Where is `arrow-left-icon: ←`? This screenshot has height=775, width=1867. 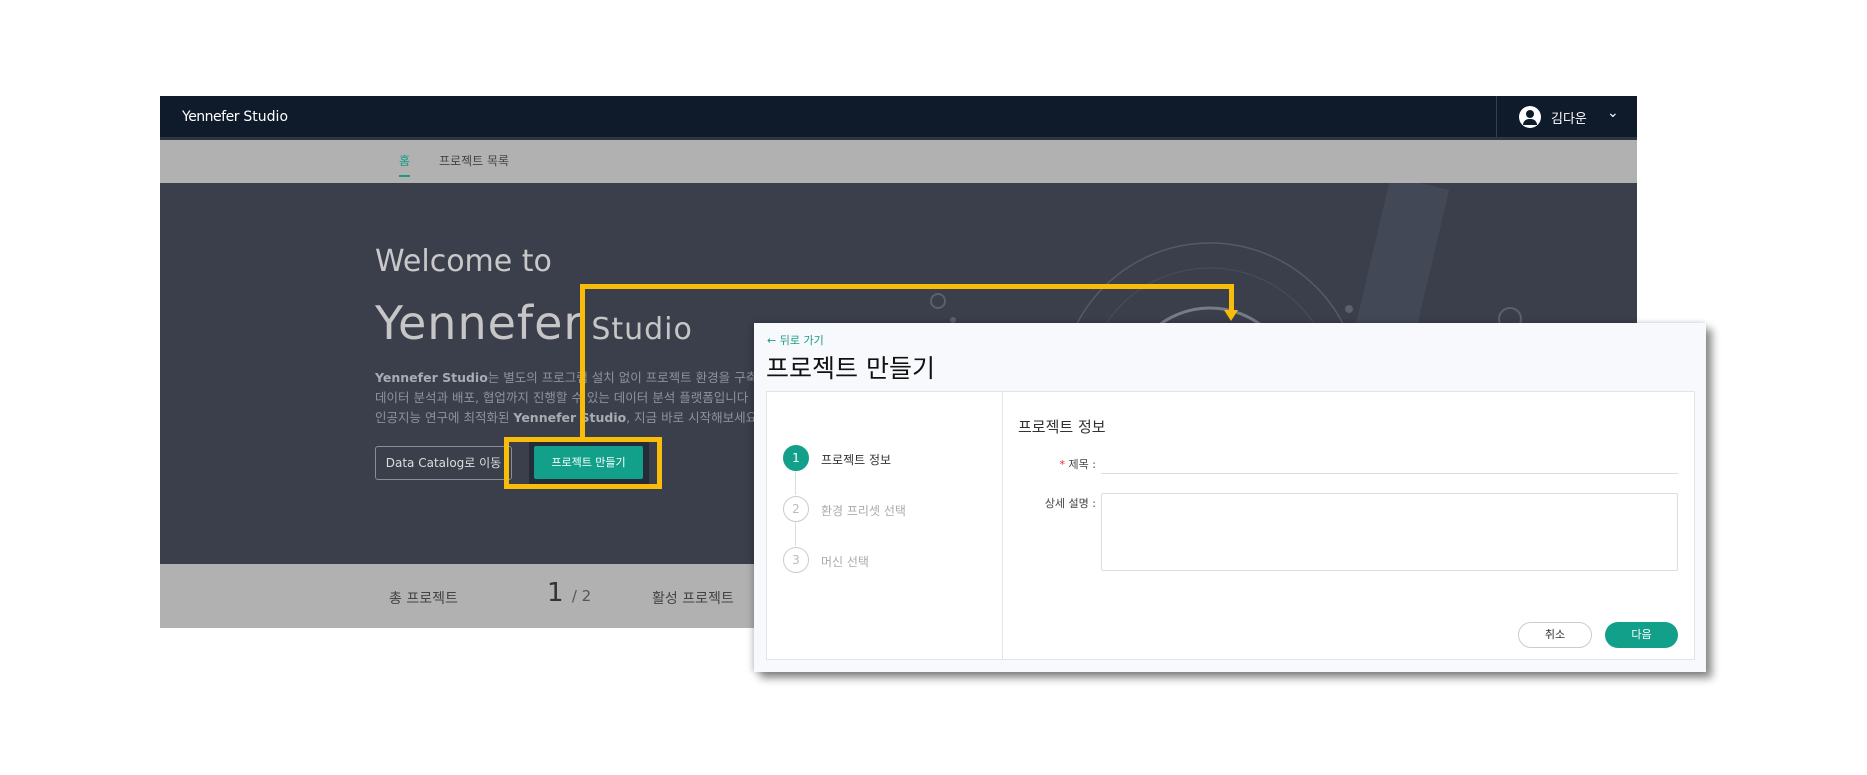 arrow-left-icon: ← is located at coordinates (773, 340).